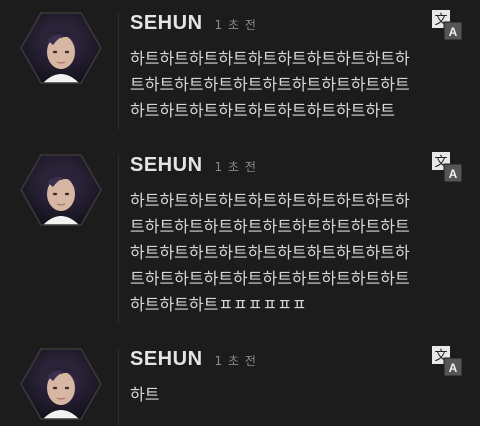  I want to click on comment-line: 하트, so click(145, 394).